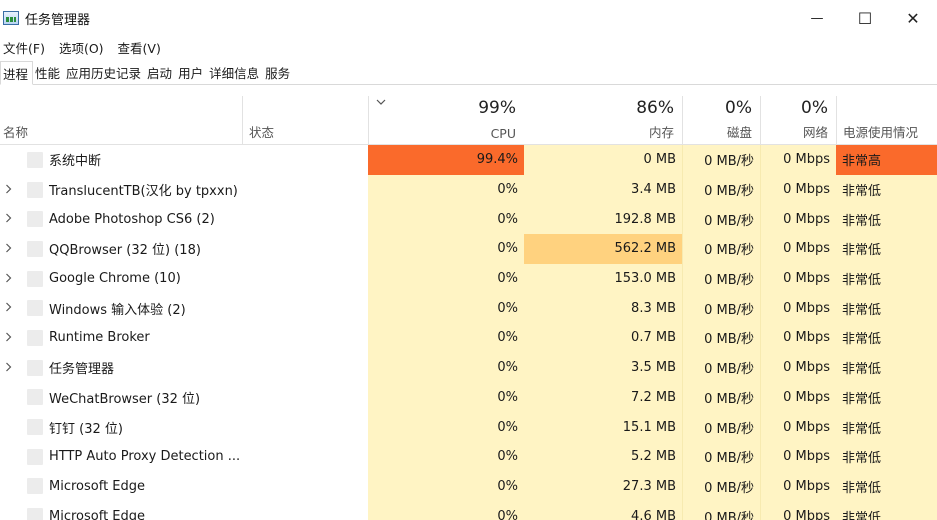 The image size is (937, 520). Describe the element at coordinates (881, 132) in the screenshot. I see `header-power-label: 电源使用情况` at that location.